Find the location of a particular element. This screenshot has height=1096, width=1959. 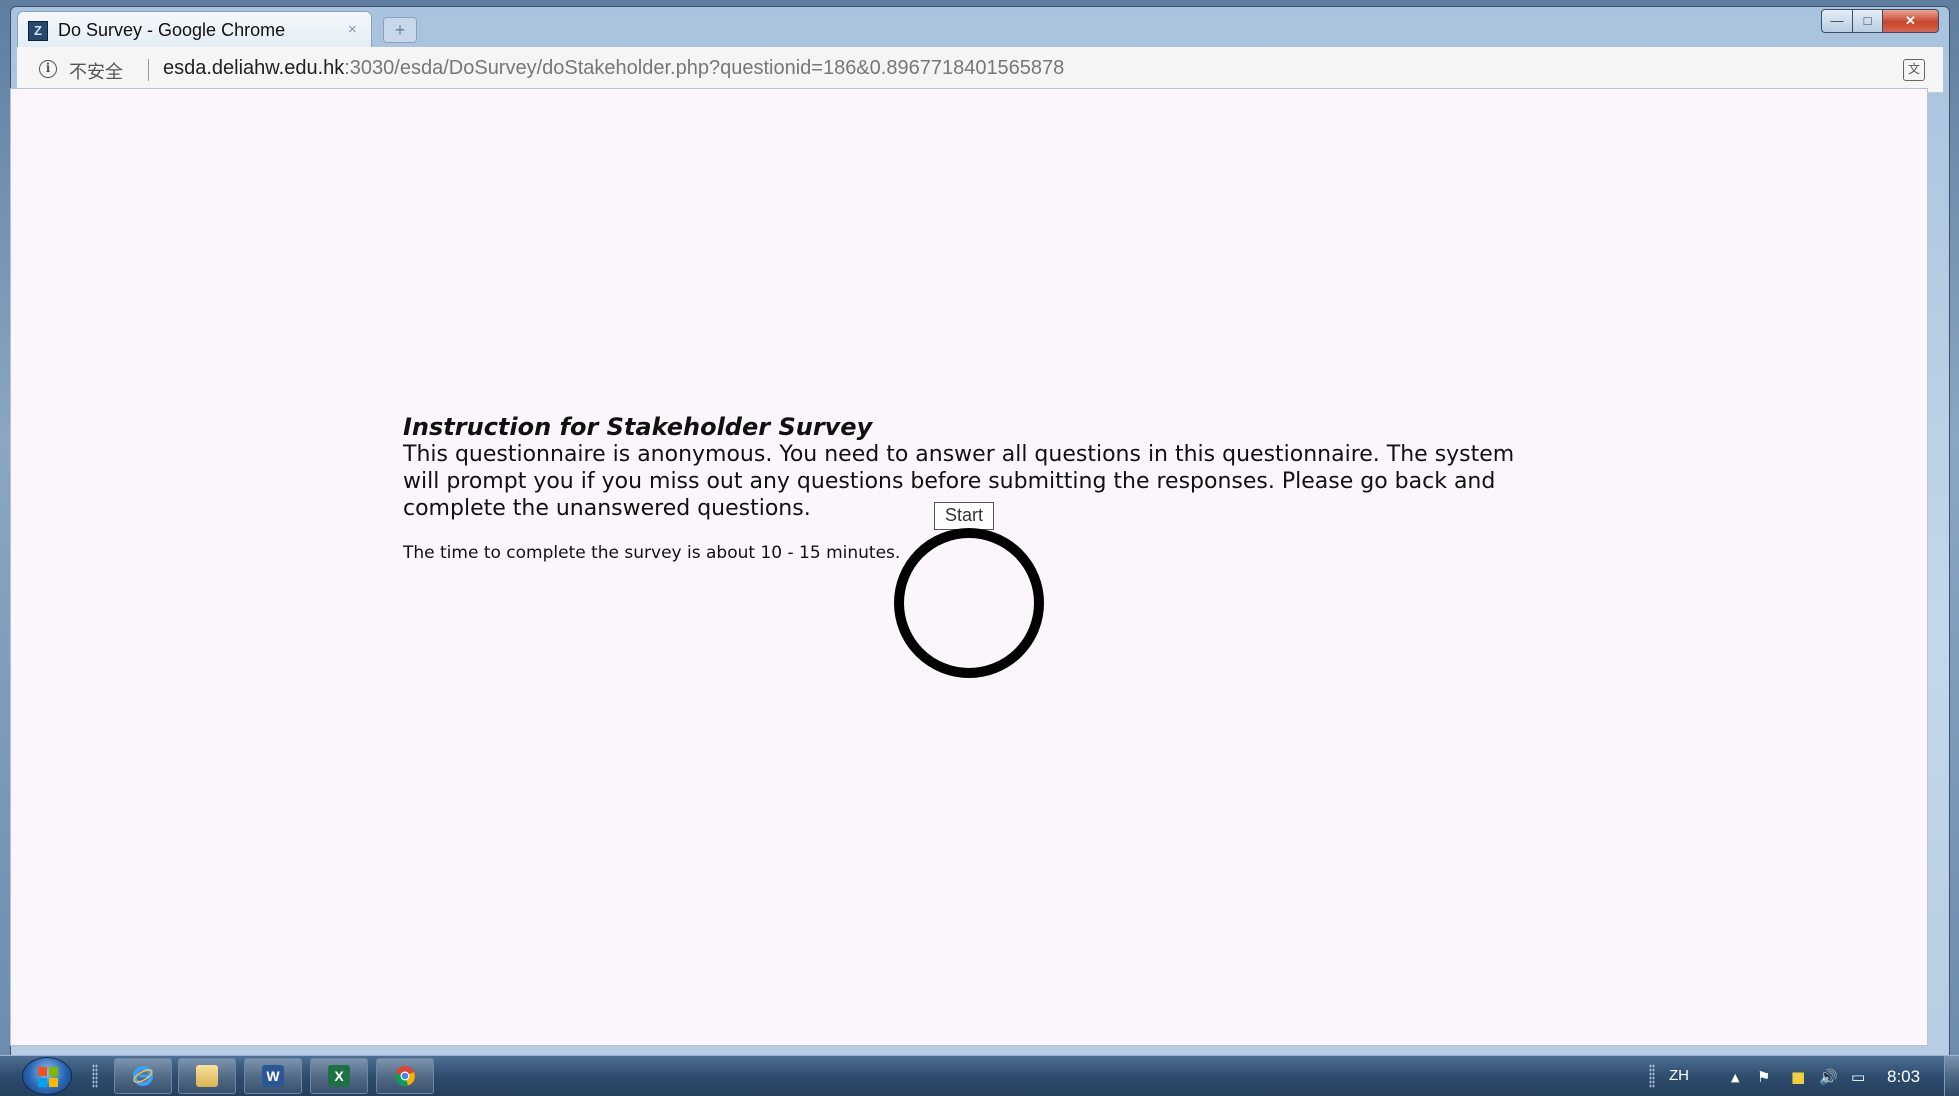

start-menu-button is located at coordinates (47, 1076).